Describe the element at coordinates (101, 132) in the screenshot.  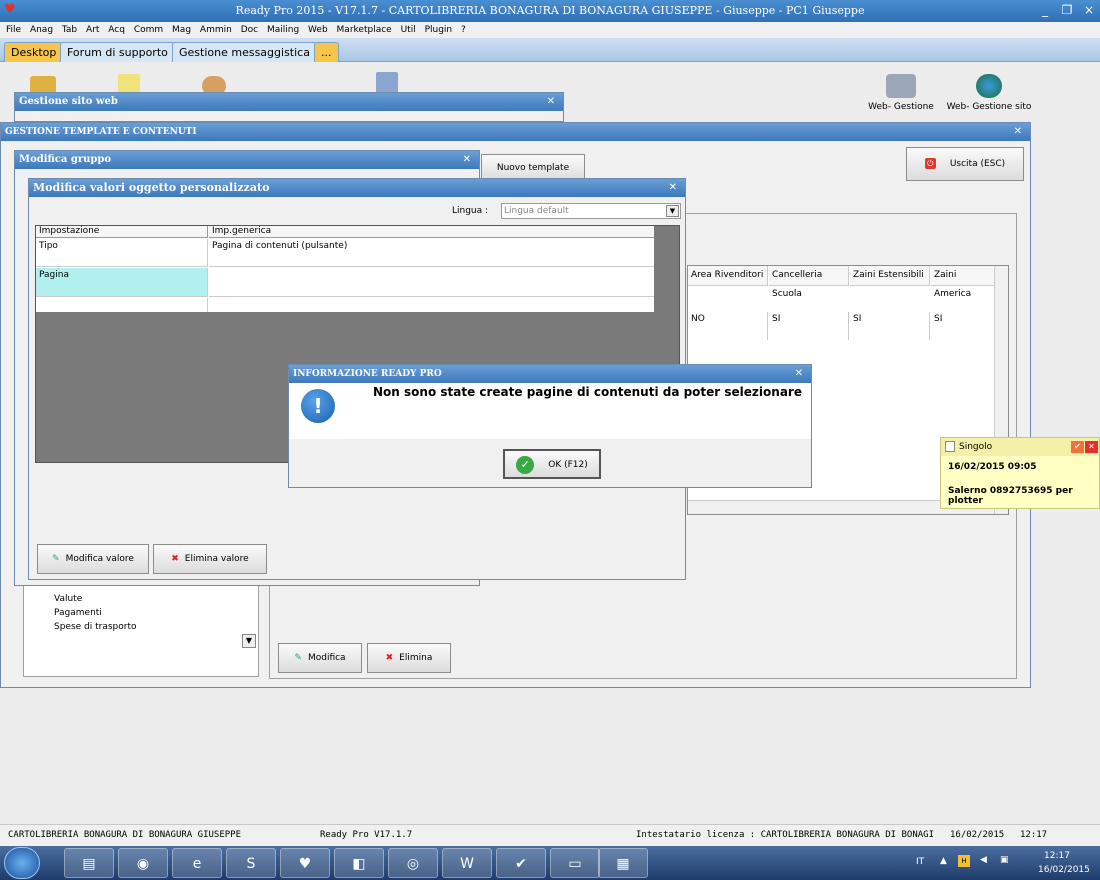
I see `gestione-template-title: GESTIONE TEMPLATE E CONTENUTI` at that location.